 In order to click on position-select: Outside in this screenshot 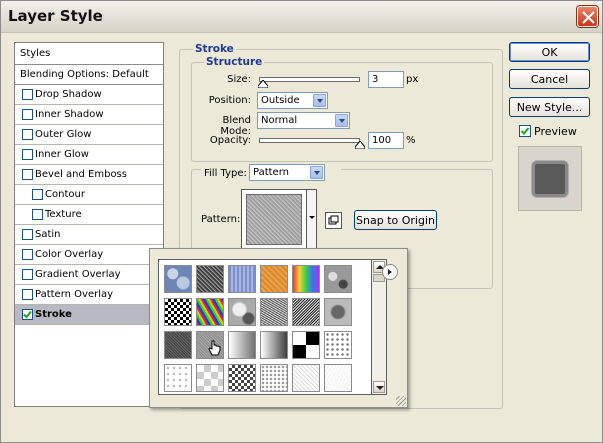, I will do `click(292, 100)`.